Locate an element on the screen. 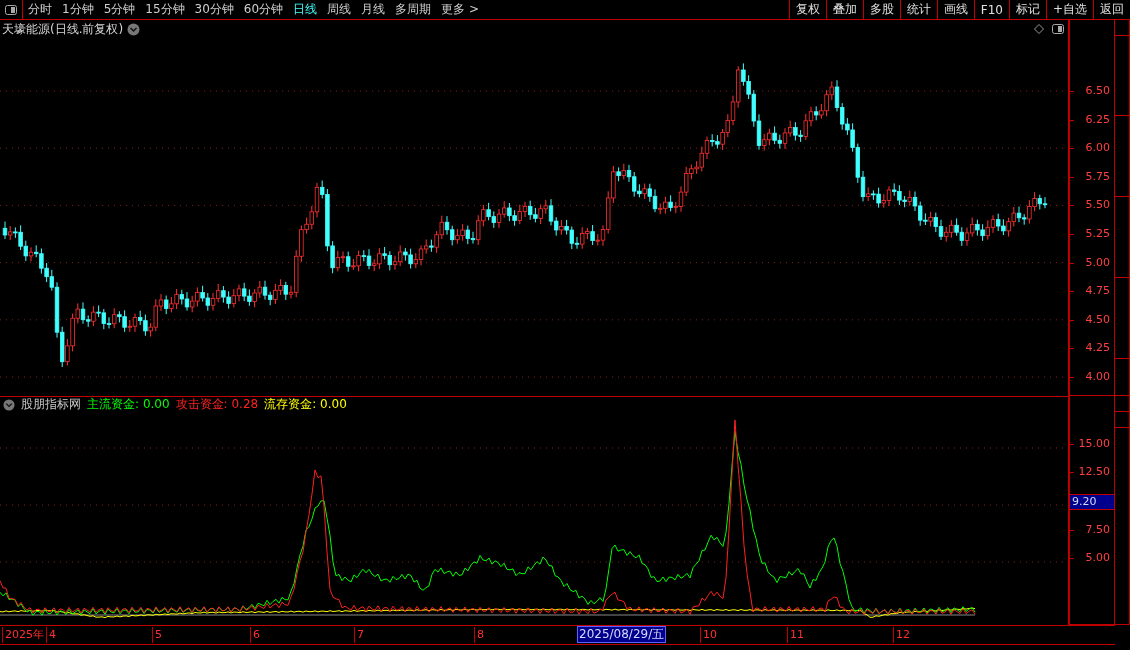 This screenshot has height=650, width=1130. price-label: 4.25 is located at coordinates (1097, 348).